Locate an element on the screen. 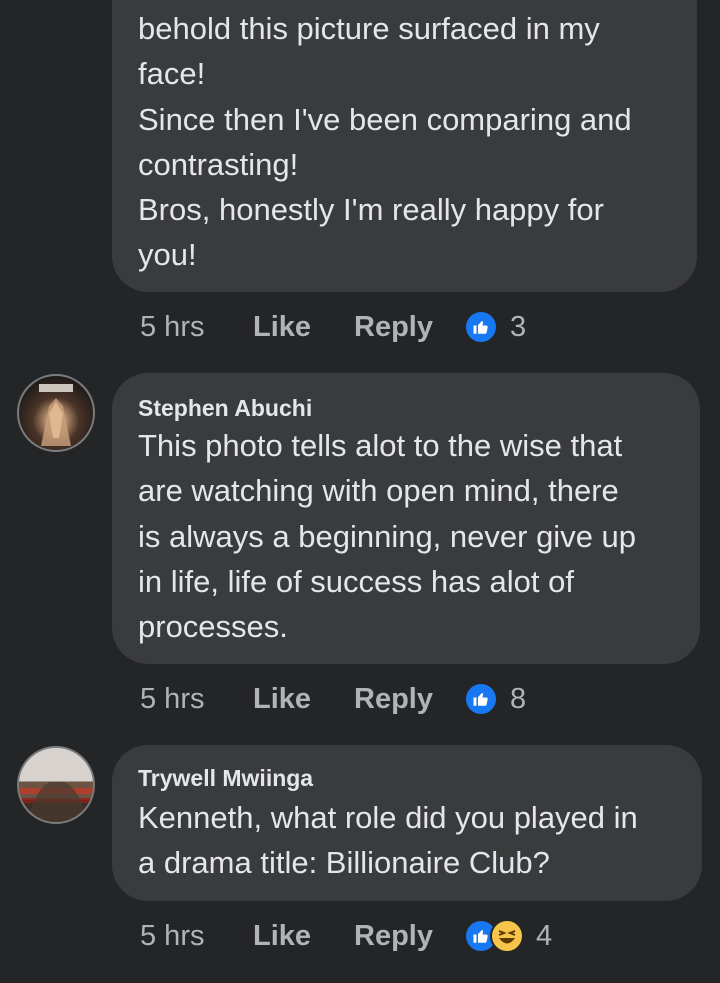 This screenshot has height=983, width=720. comment-actions: 5 hrs Like Reply 3 is located at coordinates (333, 327).